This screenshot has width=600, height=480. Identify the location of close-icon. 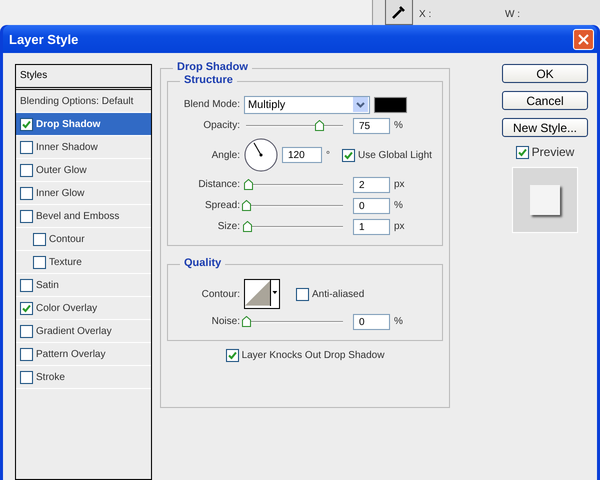
(583, 39).